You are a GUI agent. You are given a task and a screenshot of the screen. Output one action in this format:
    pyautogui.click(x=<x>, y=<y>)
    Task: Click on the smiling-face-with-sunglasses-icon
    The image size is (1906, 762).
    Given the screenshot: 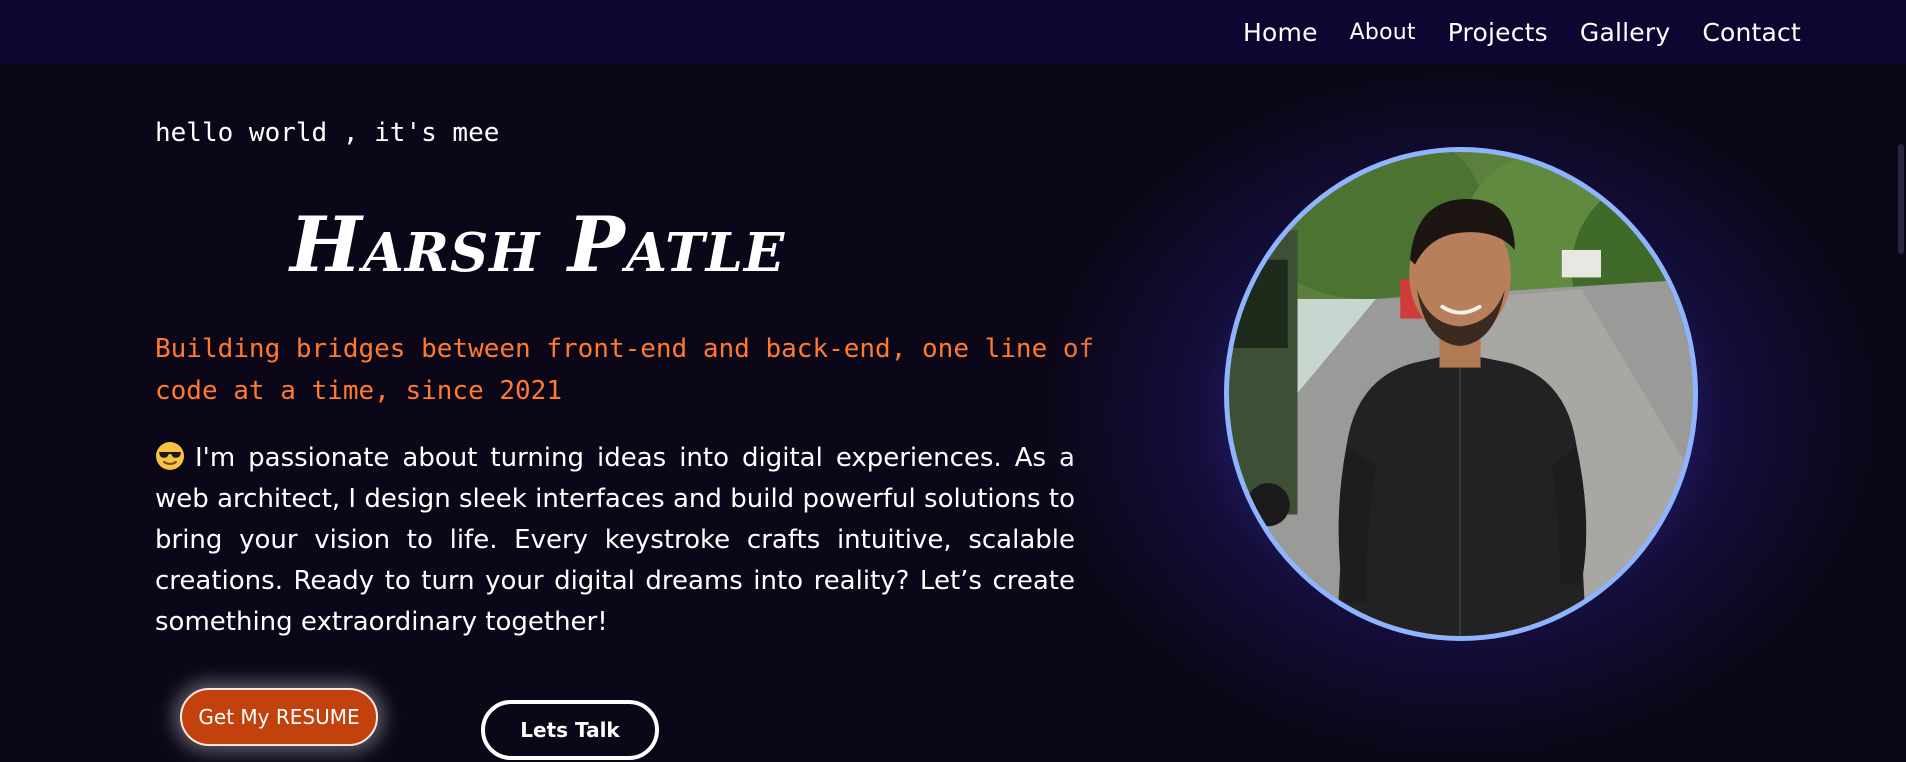 What is the action you would take?
    pyautogui.click(x=170, y=456)
    